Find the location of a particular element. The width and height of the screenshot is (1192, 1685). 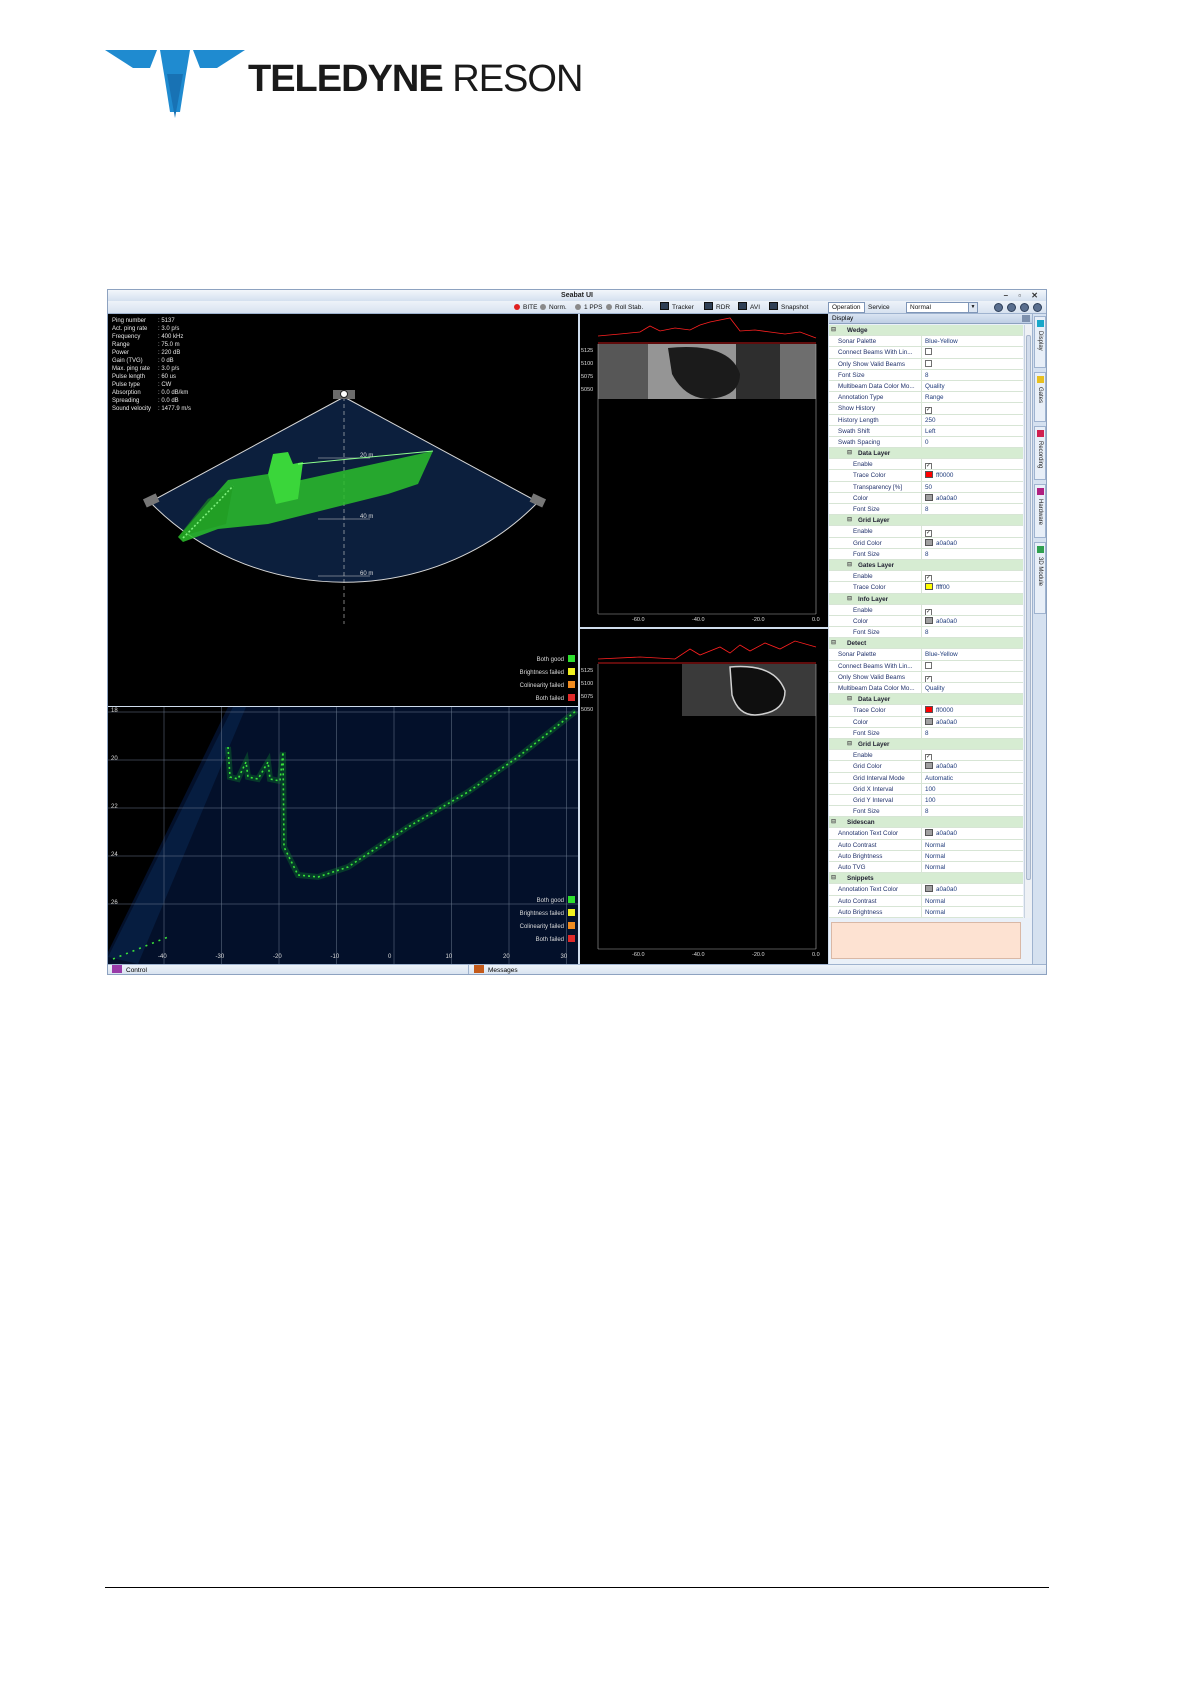

property-category: ⊟ Detect is located at coordinates (926, 644).